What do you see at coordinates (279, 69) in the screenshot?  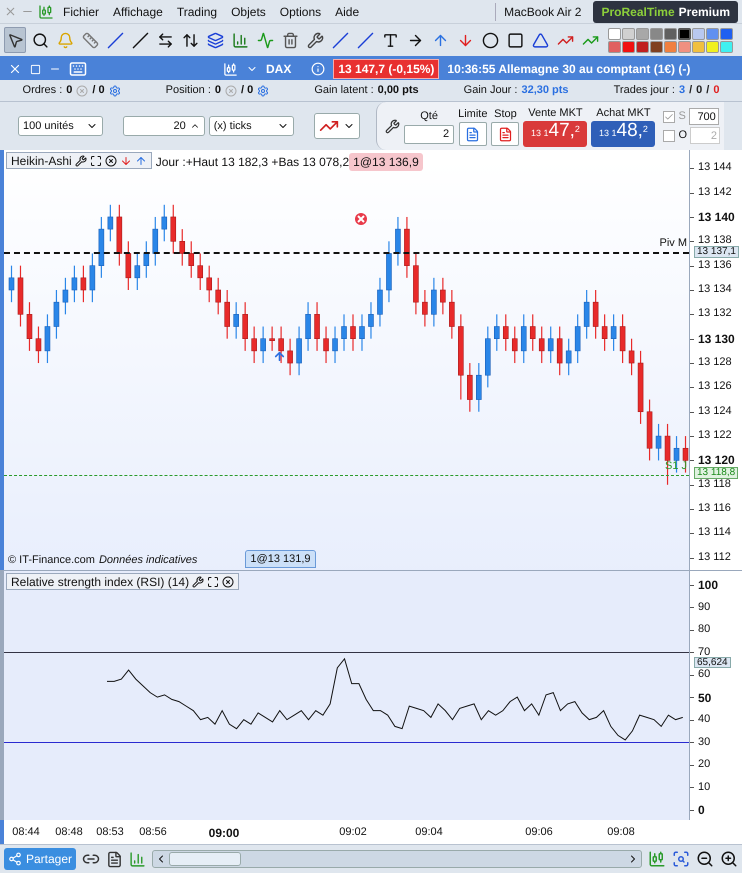 I see `instrument-name: DAX` at bounding box center [279, 69].